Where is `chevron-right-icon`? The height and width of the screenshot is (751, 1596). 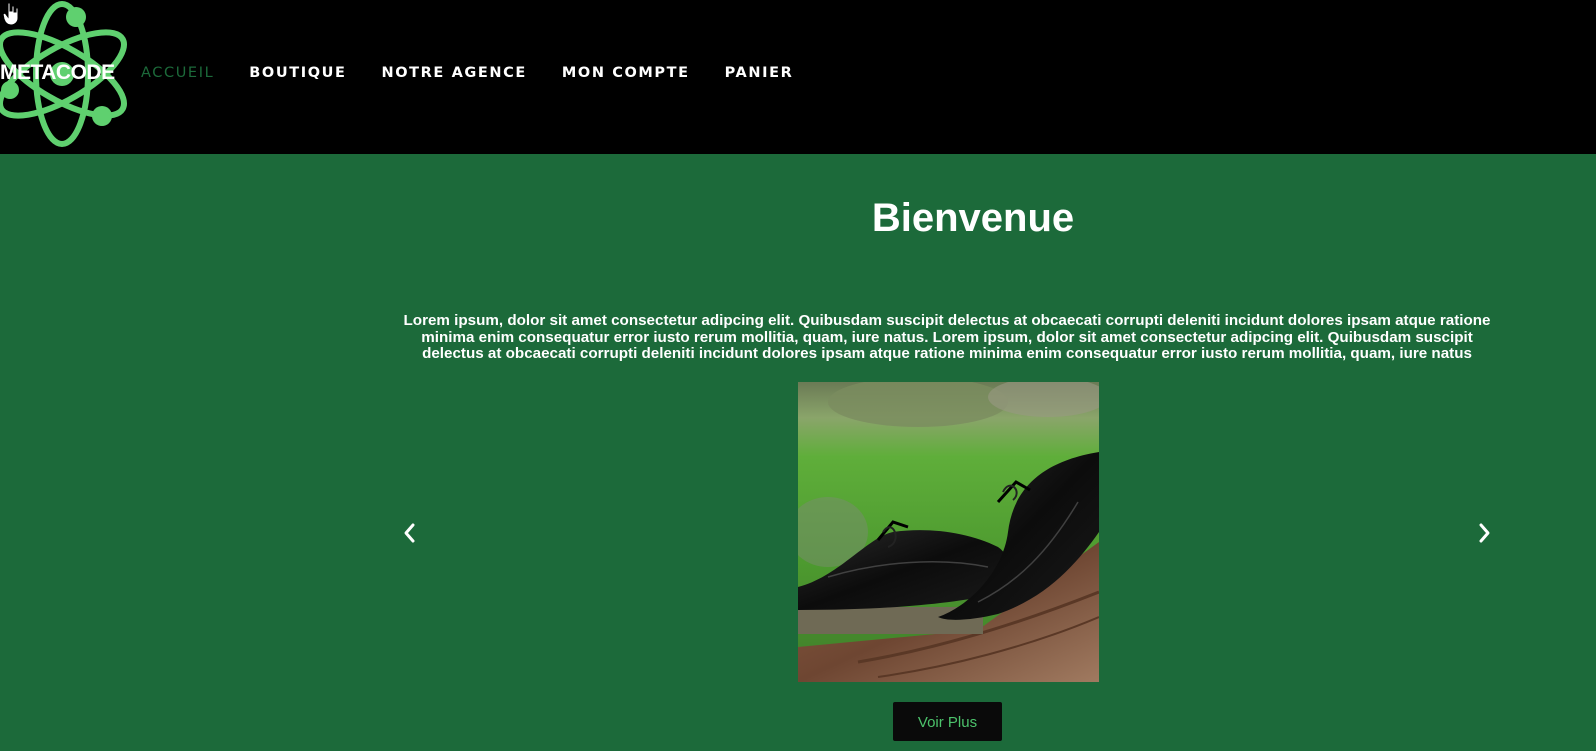
chevron-right-icon is located at coordinates (1484, 533).